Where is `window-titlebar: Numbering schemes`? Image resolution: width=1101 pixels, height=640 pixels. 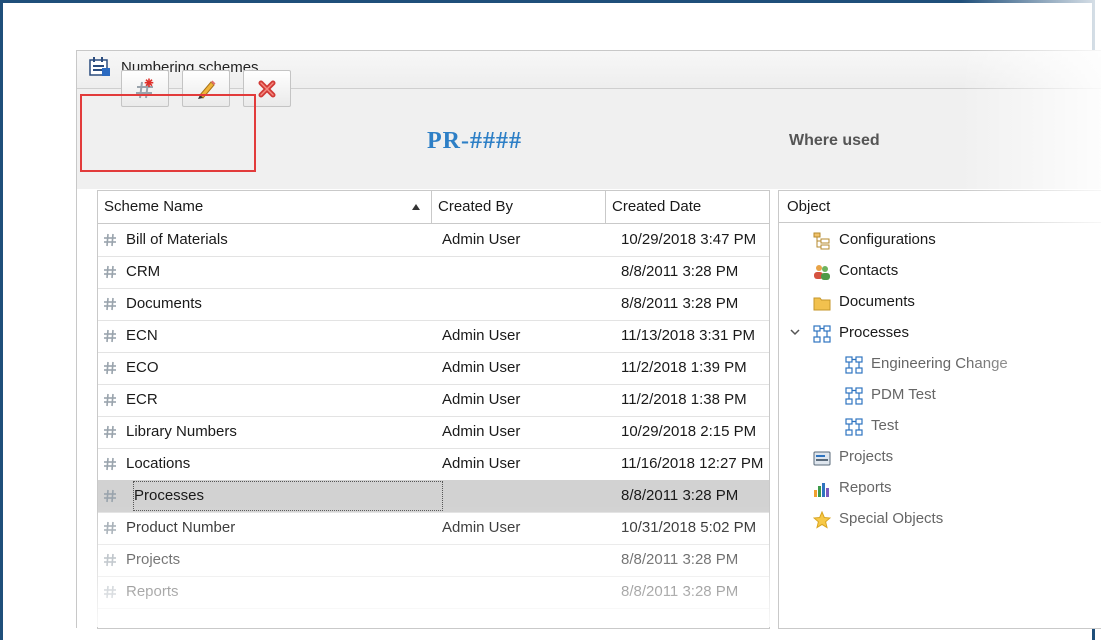
window-titlebar: Numbering schemes is located at coordinates (589, 70).